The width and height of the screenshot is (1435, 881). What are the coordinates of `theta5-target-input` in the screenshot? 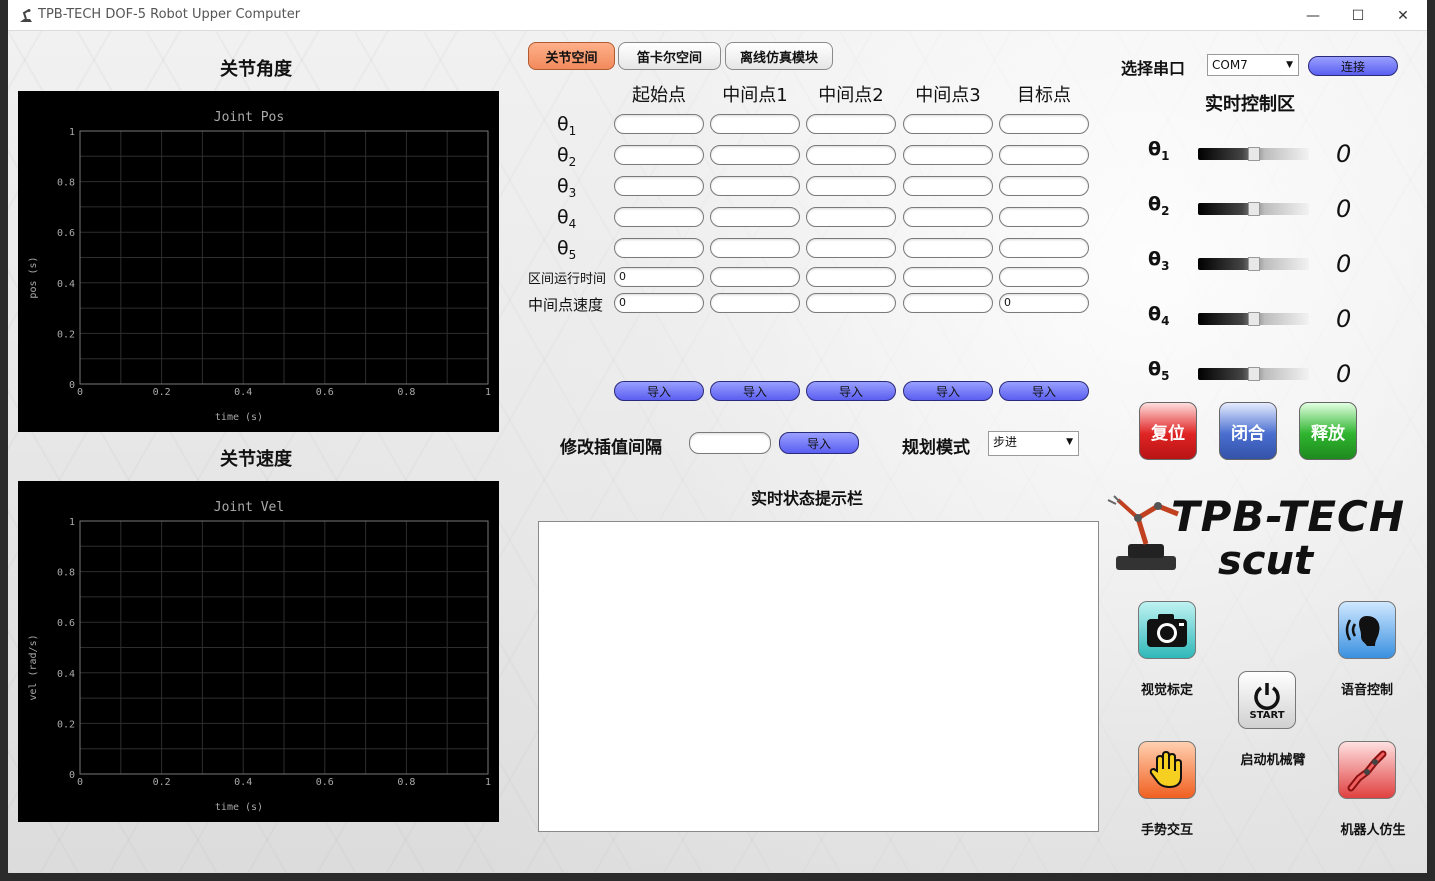 It's located at (1044, 248).